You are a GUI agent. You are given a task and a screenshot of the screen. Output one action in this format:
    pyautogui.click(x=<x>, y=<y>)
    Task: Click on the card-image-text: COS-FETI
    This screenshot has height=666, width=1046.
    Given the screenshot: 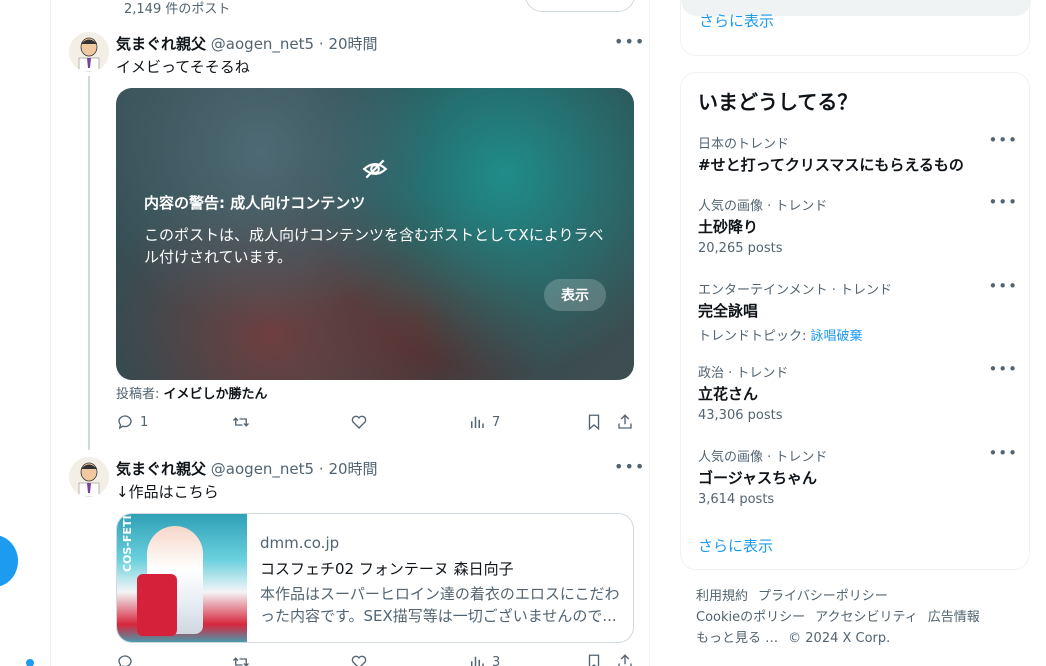 What is the action you would take?
    pyautogui.click(x=127, y=543)
    